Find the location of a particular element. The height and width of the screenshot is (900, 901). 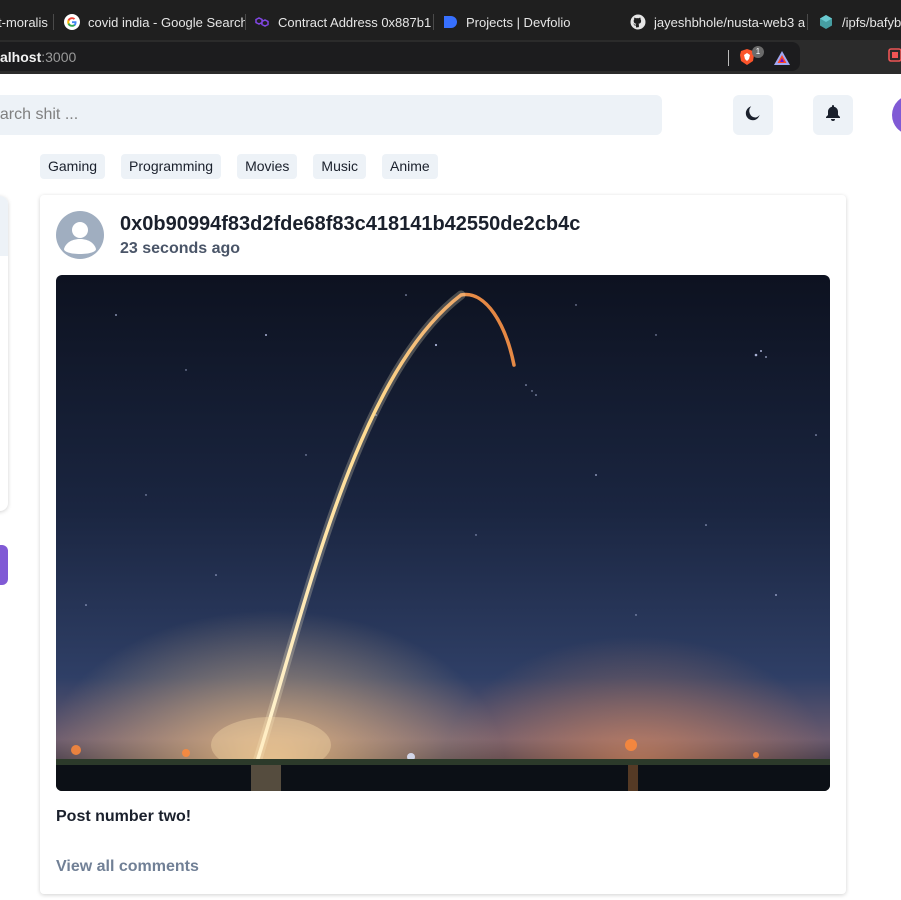

view-comments-link: View all comments is located at coordinates (127, 867).